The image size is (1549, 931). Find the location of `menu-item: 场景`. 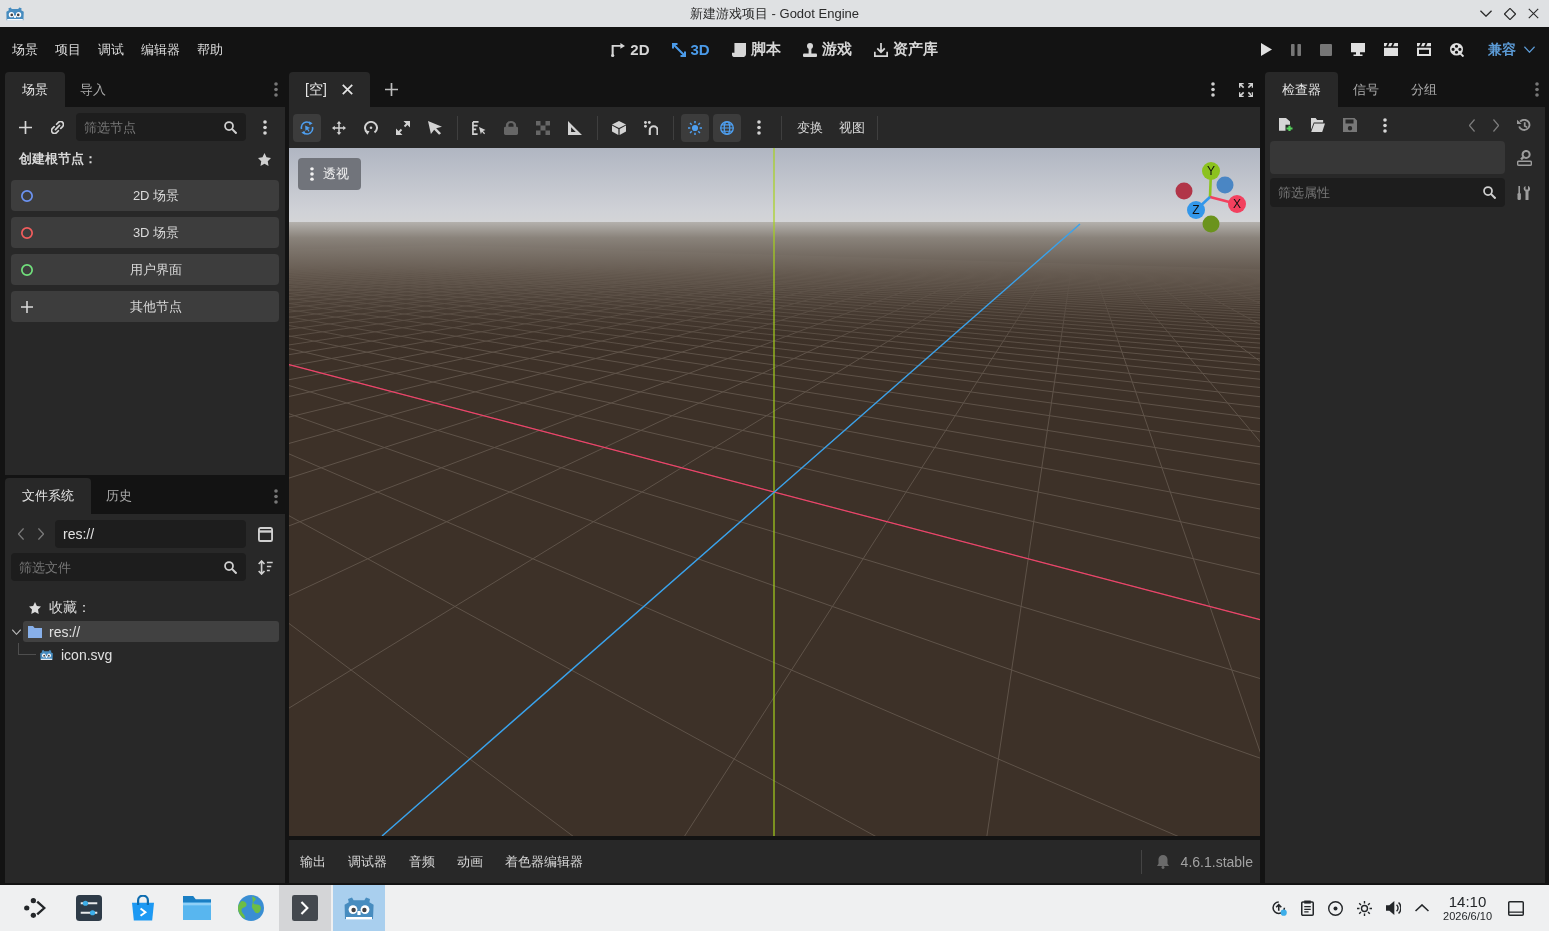

menu-item: 场景 is located at coordinates (25, 49).